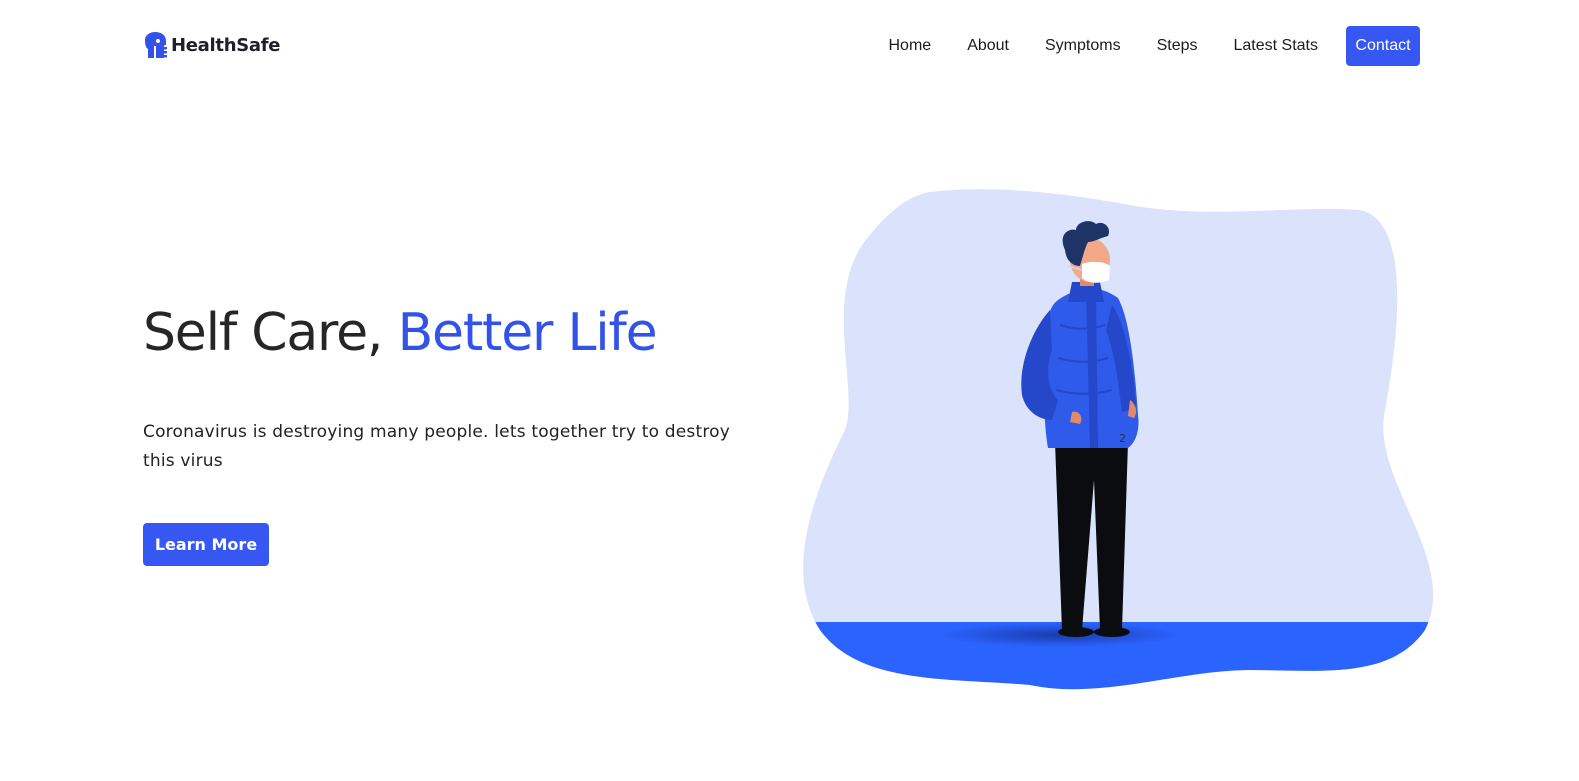  What do you see at coordinates (1122, 438) in the screenshot?
I see `illustration-label: 2` at bounding box center [1122, 438].